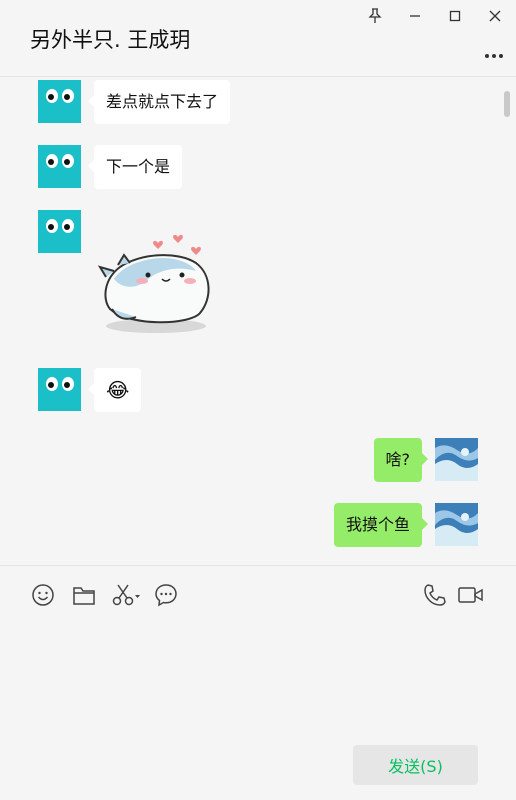  I want to click on pin-icon, so click(375, 16).